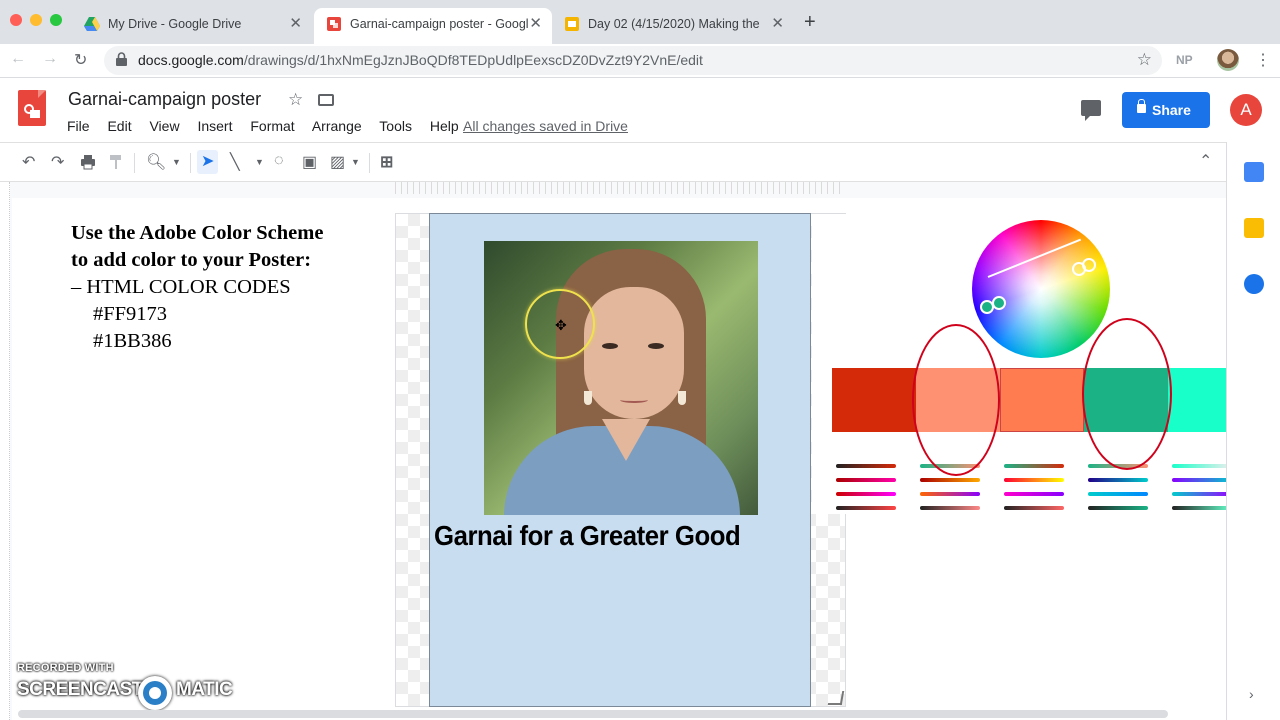 This screenshot has height=720, width=1280. What do you see at coordinates (164, 99) in the screenshot?
I see `document-title: Garnai-campaign poster` at bounding box center [164, 99].